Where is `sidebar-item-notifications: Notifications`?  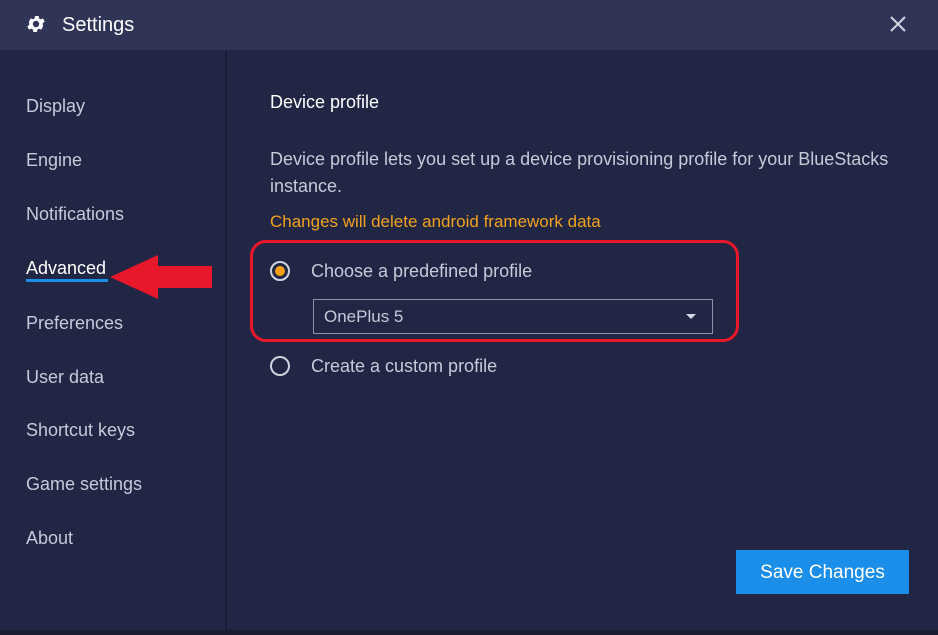 sidebar-item-notifications: Notifications is located at coordinates (75, 214).